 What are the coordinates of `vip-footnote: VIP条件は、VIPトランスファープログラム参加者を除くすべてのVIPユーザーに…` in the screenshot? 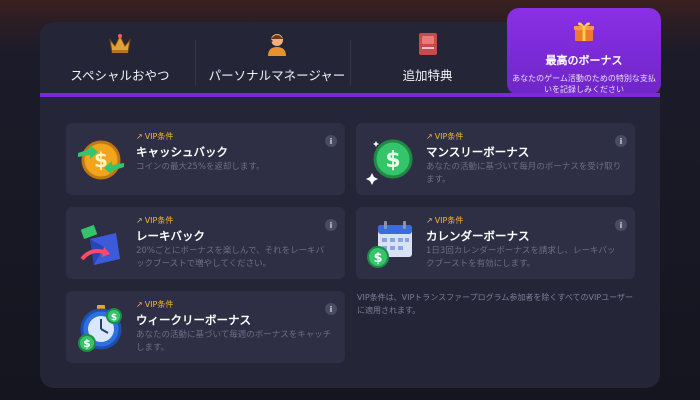 It's located at (495, 304).